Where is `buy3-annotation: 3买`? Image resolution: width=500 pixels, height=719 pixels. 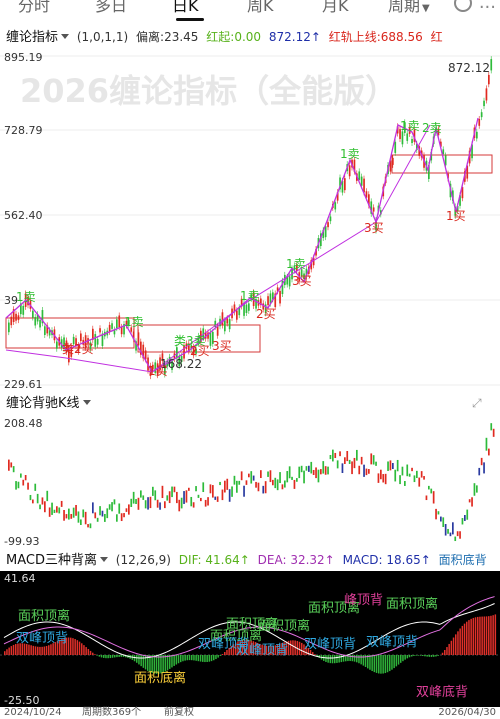
buy3-annotation: 3买 is located at coordinates (374, 228).